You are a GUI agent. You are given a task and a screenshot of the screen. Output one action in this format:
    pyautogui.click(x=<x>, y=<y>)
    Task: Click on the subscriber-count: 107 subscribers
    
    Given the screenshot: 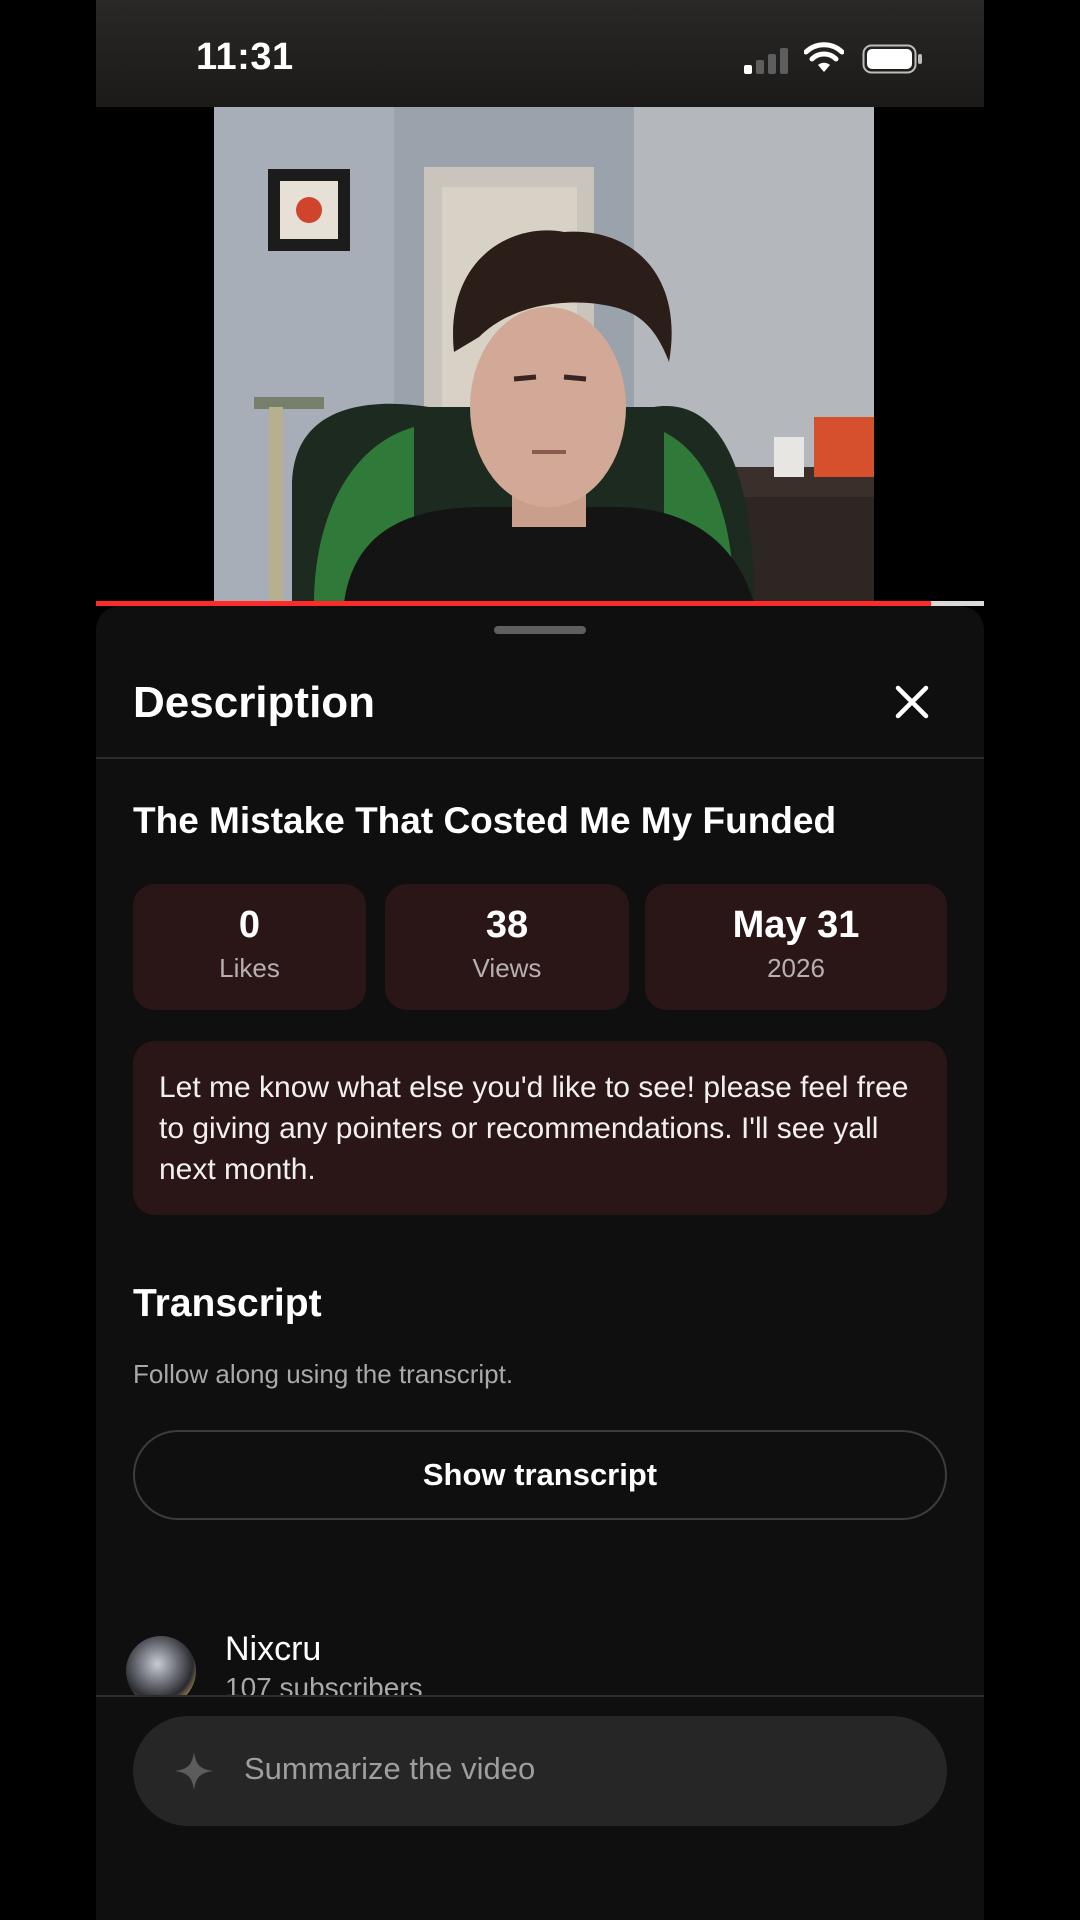 What is the action you would take?
    pyautogui.click(x=324, y=1684)
    